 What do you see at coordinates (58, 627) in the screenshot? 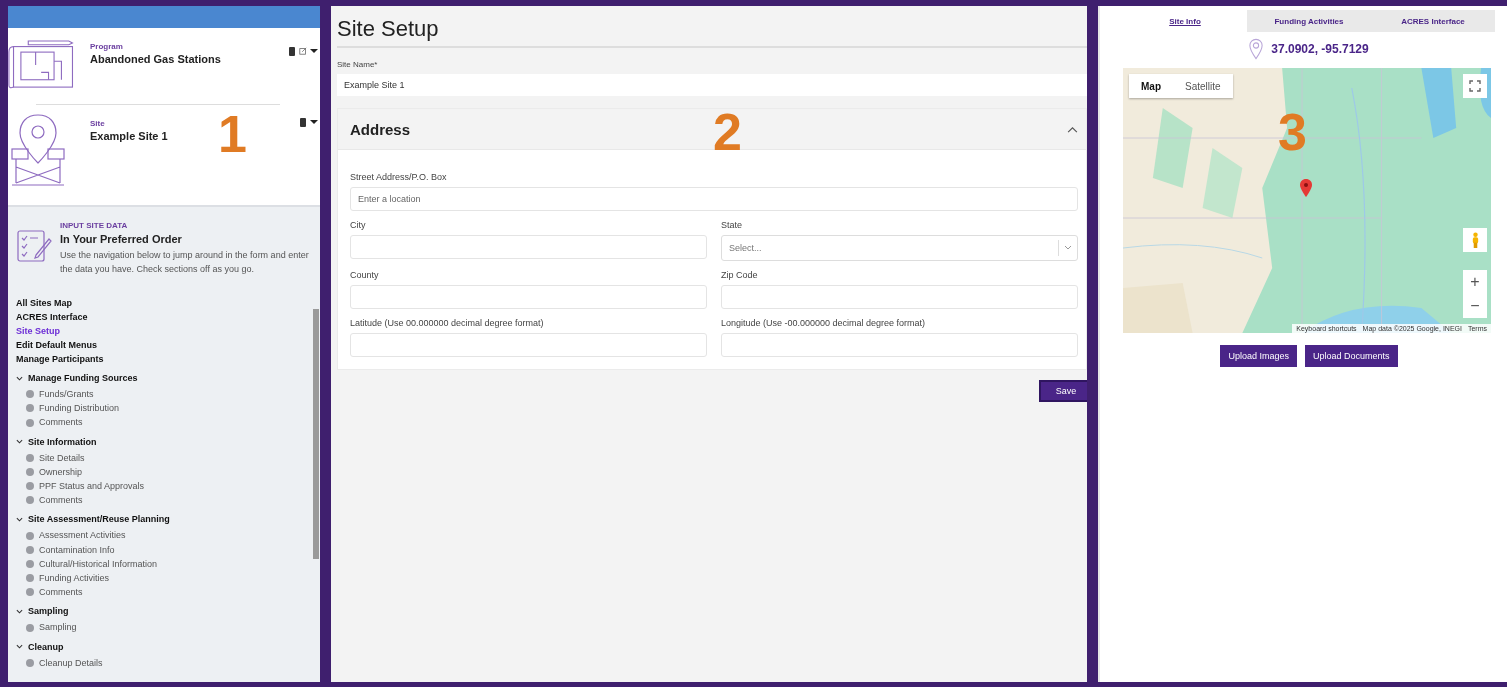
I see `nav-sublink: Sampling` at bounding box center [58, 627].